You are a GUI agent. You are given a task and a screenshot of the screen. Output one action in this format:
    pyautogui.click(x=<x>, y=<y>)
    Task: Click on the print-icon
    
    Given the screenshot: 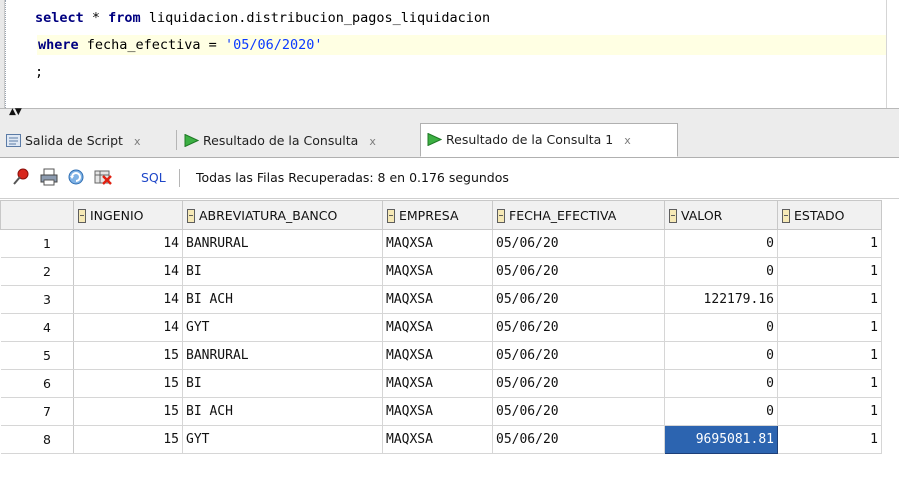 What is the action you would take?
    pyautogui.click(x=49, y=177)
    